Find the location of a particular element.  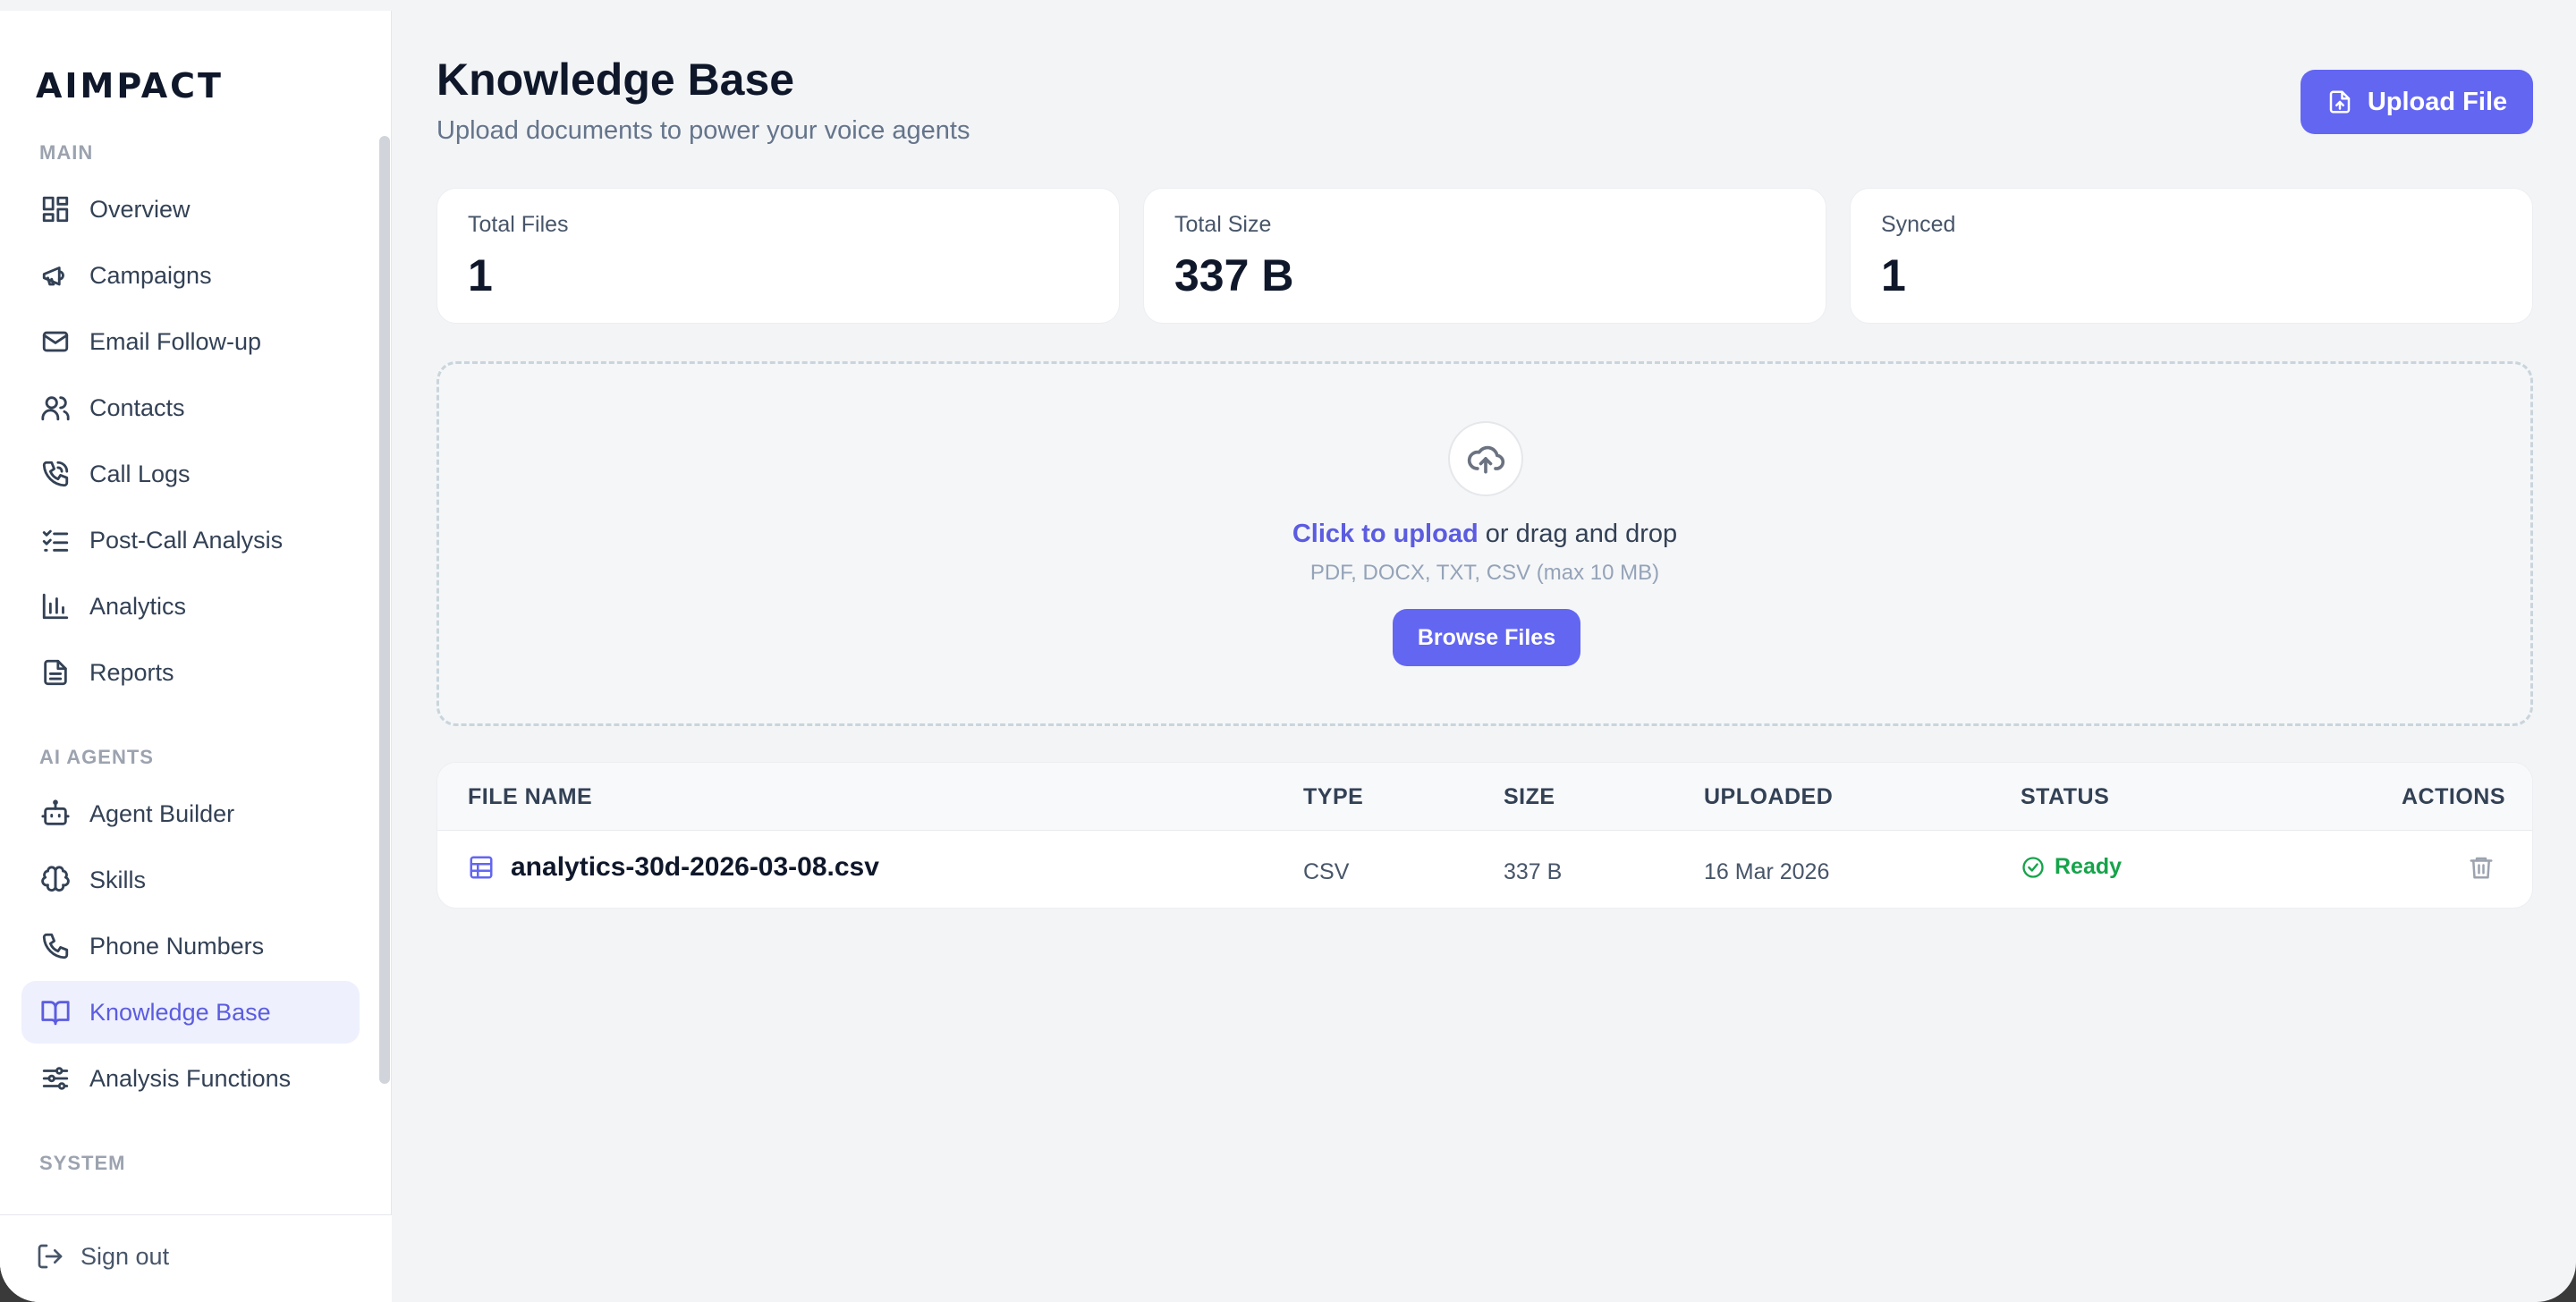

stat-value: 337 B is located at coordinates (1234, 275).